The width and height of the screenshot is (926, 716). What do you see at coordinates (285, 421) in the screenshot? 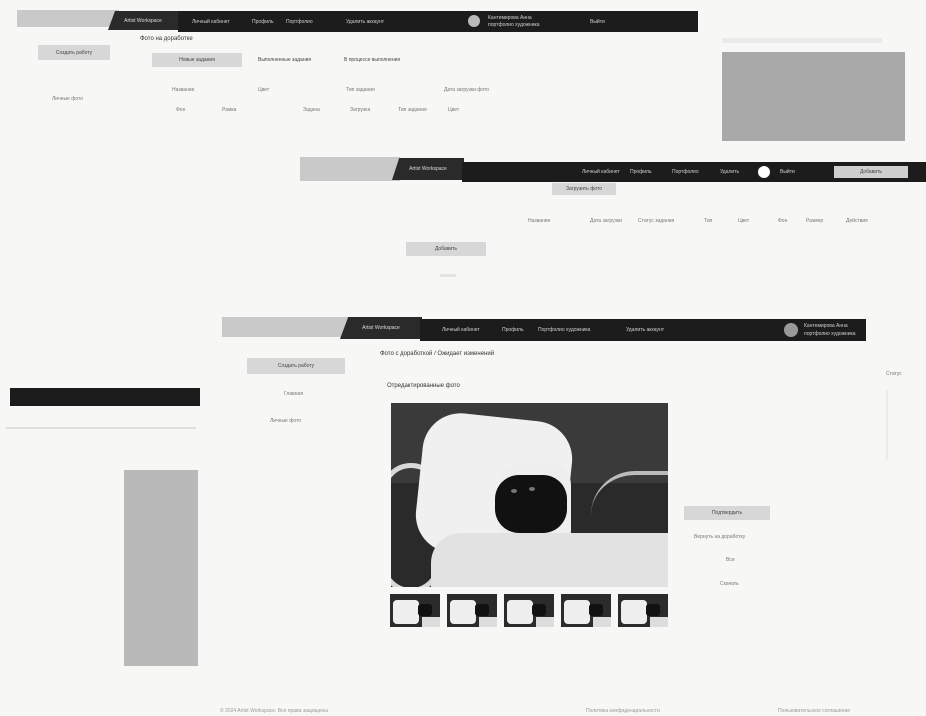
I see `left-link-photos: Личные фото` at bounding box center [285, 421].